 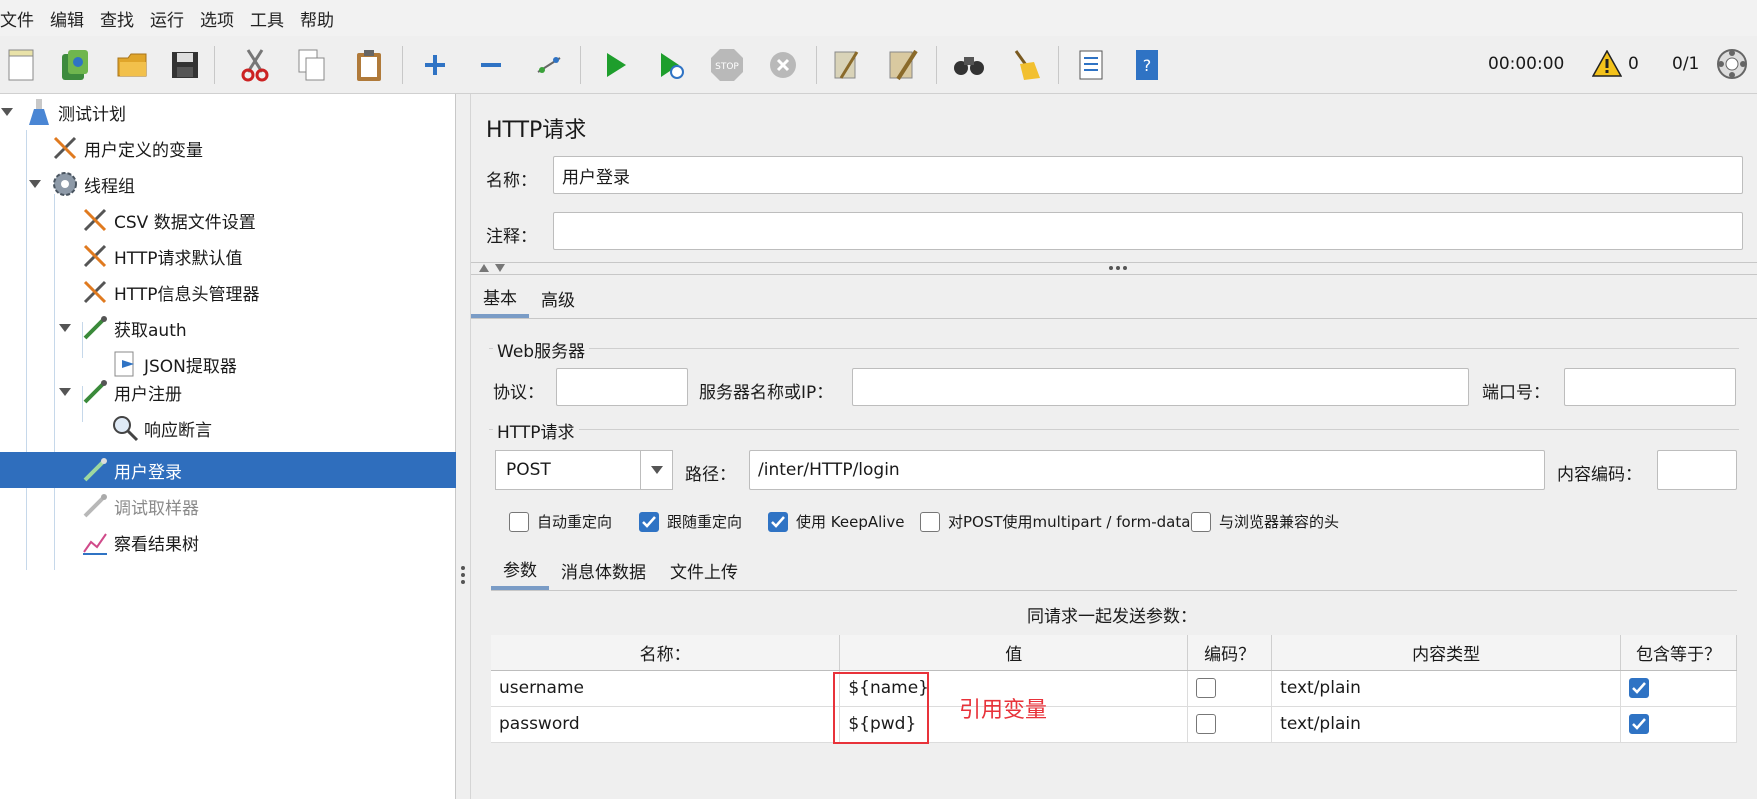 I want to click on column-name: 名称：, so click(x=666, y=653).